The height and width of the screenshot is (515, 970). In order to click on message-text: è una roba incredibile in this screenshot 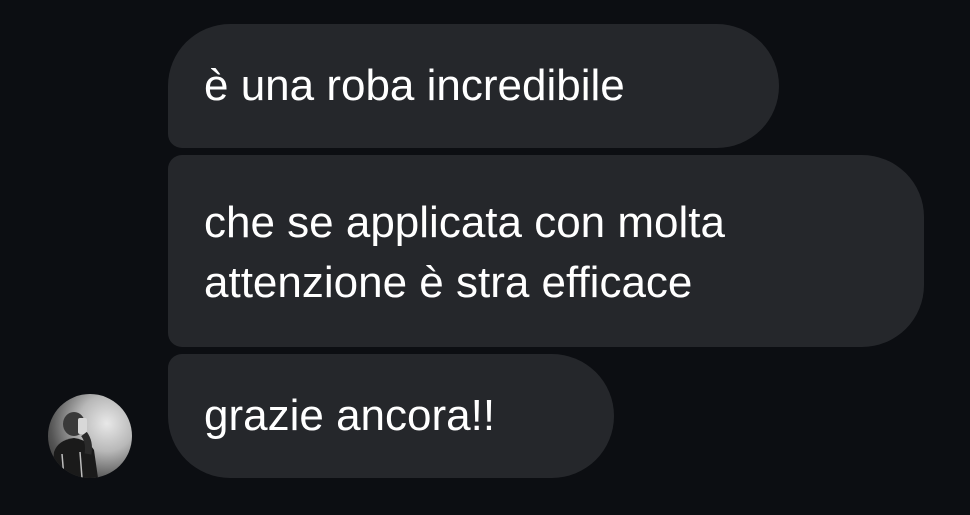, I will do `click(414, 85)`.